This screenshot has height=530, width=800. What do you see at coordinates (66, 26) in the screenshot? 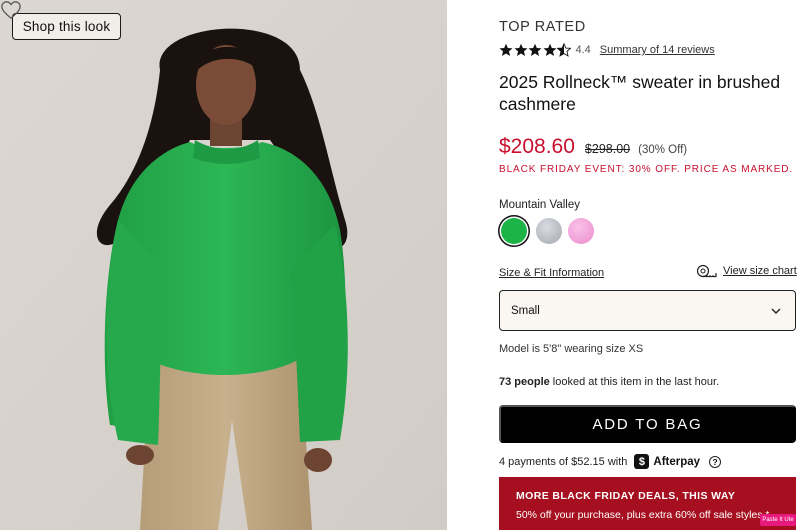
I see `shop-this-look-button: Shop this look` at bounding box center [66, 26].